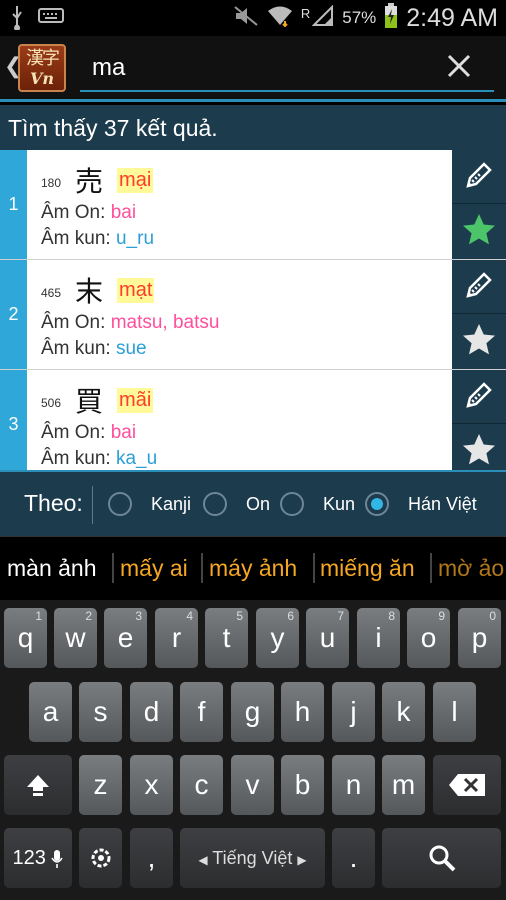 This screenshot has width=506, height=900. What do you see at coordinates (51, 183) in the screenshot?
I see `stroke-number: 180` at bounding box center [51, 183].